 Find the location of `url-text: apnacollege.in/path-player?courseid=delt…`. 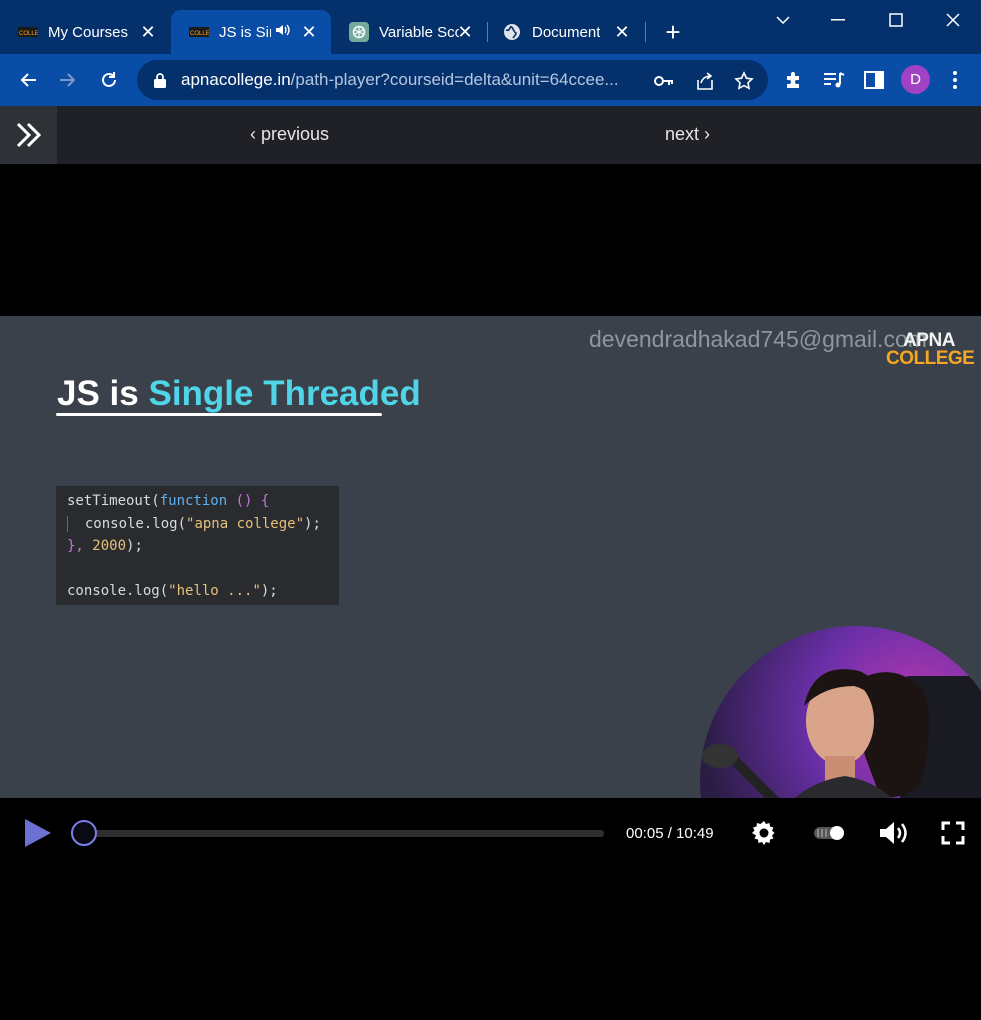

url-text: apnacollege.in/path-player?courseid=delt… is located at coordinates (411, 80).